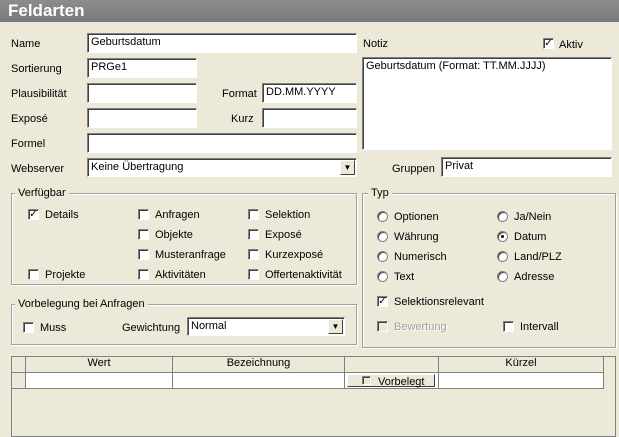 The height and width of the screenshot is (437, 619). What do you see at coordinates (420, 327) in the screenshot?
I see `bewertung-label: Bewertung` at bounding box center [420, 327].